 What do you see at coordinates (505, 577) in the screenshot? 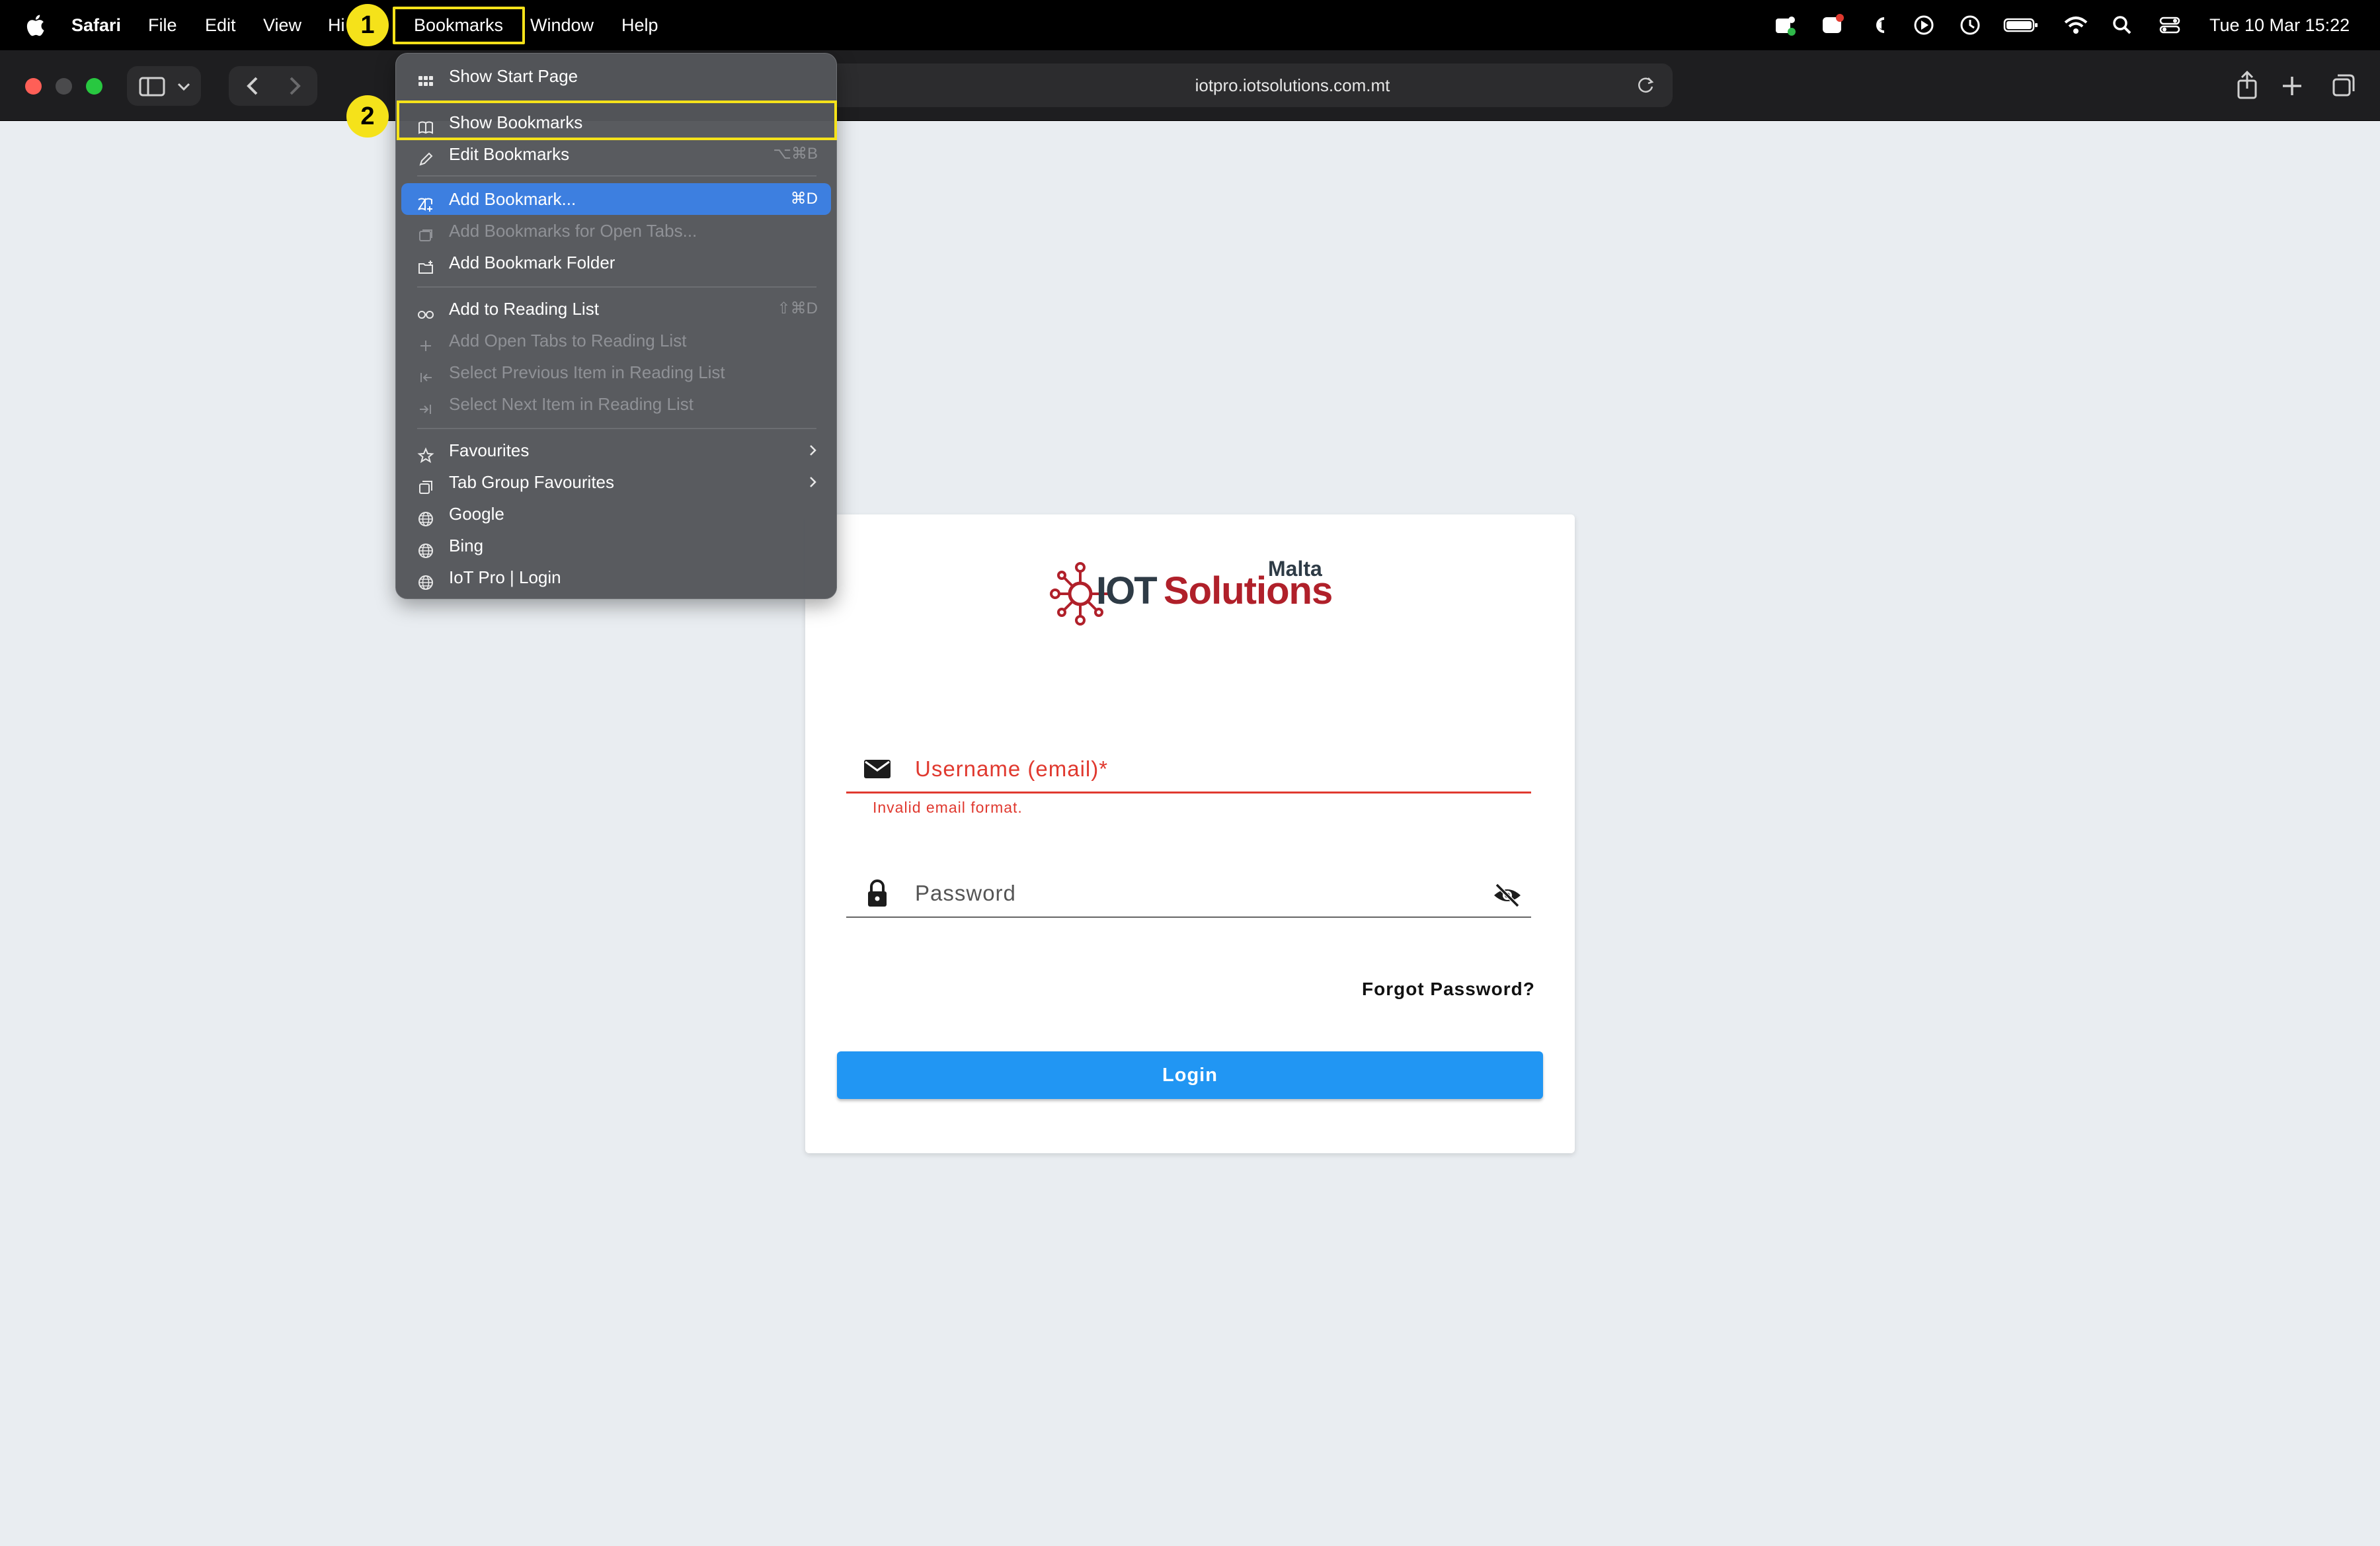
I see `menu-item-label: IoT Pro | Login` at bounding box center [505, 577].